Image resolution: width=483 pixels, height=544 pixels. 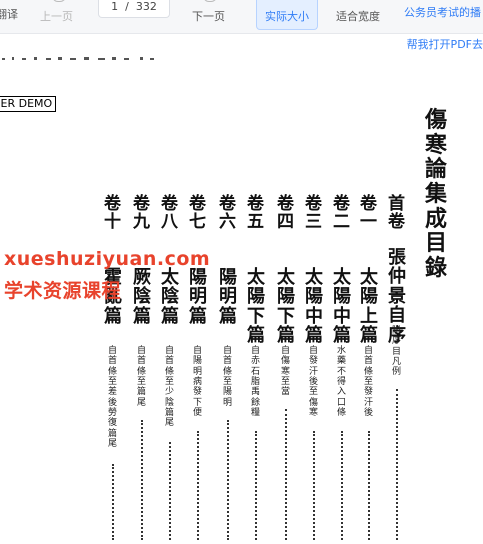 What do you see at coordinates (342, 361) in the screenshot?
I see `note-char: 藥` at bounding box center [342, 361].